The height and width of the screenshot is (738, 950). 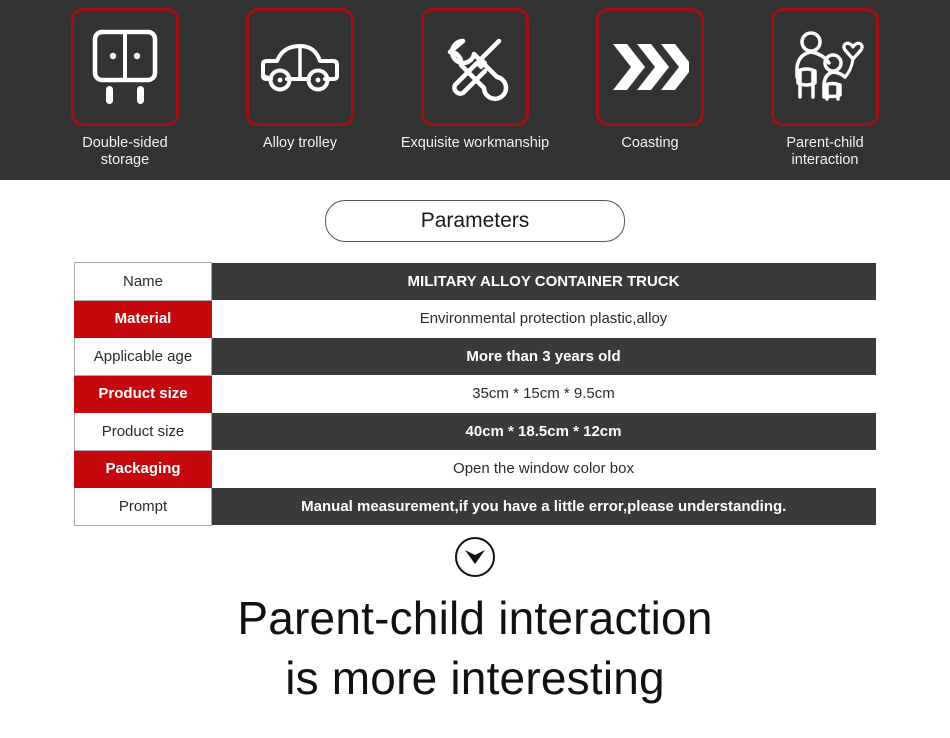 What do you see at coordinates (825, 160) in the screenshot?
I see `feature-label-line-2: interaction` at bounding box center [825, 160].